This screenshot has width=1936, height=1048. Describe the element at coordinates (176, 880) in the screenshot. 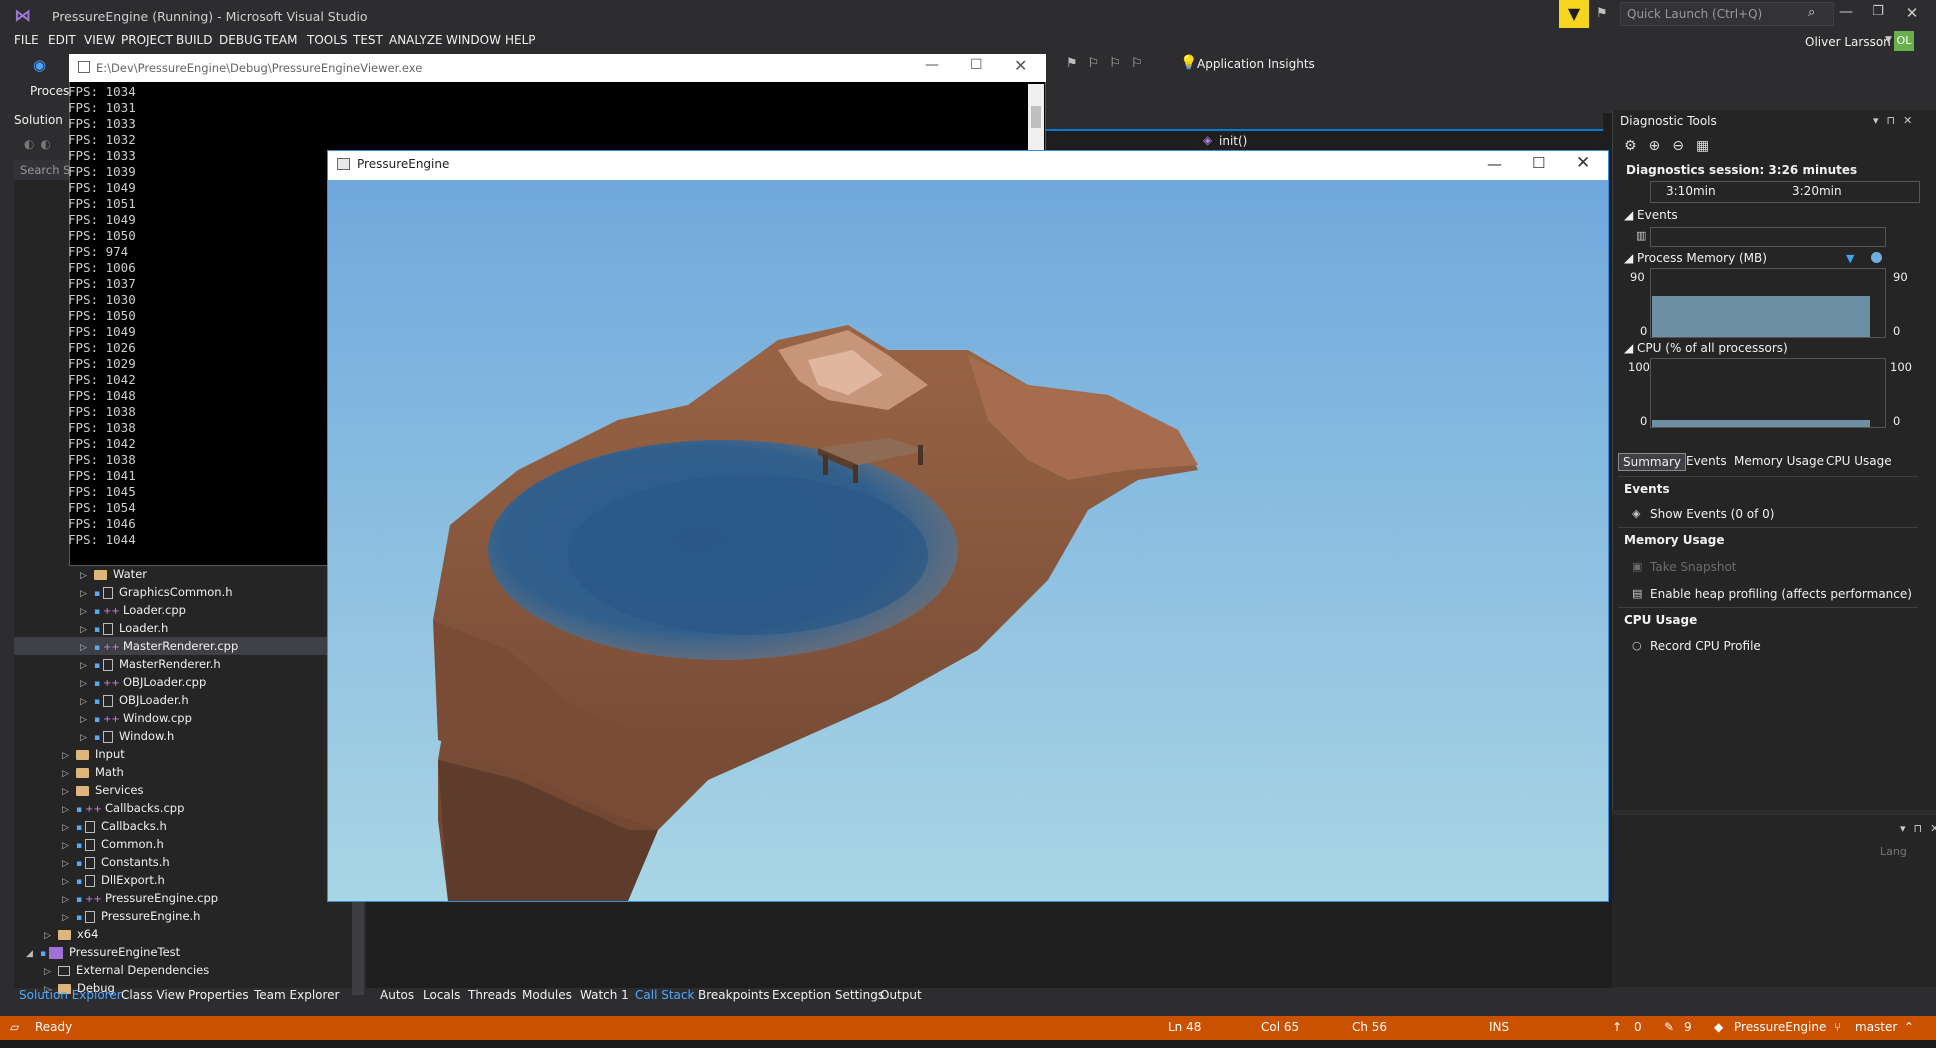

I see `tree-item: ▷ ▪ DllExport.h` at that location.